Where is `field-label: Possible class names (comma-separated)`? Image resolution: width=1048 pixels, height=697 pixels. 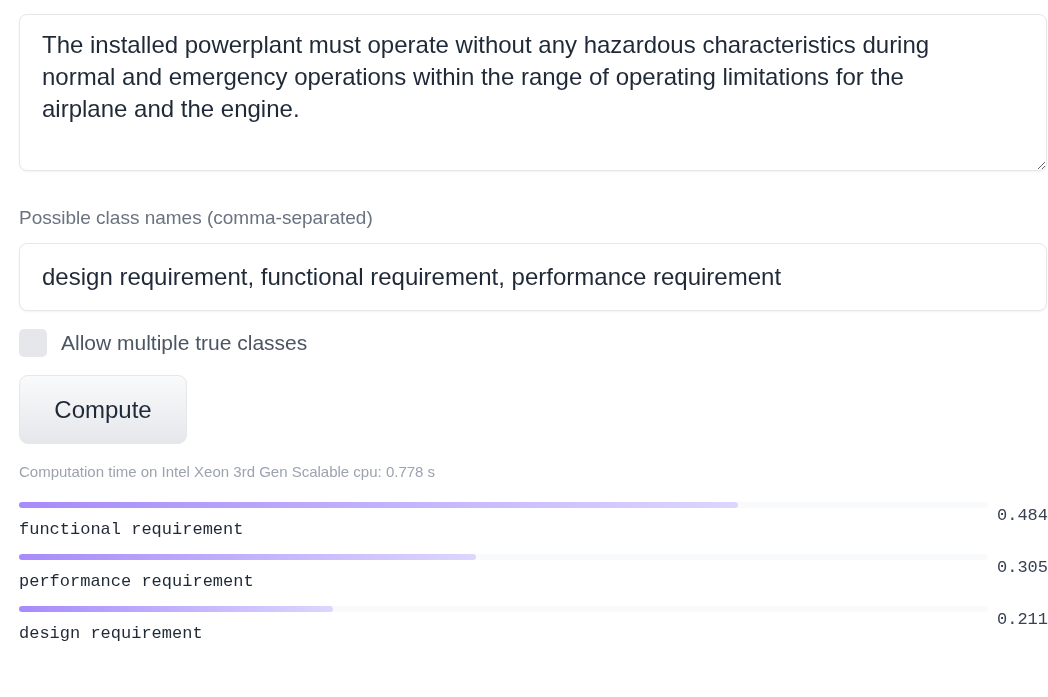
field-label: Possible class names (comma-separated) is located at coordinates (196, 218).